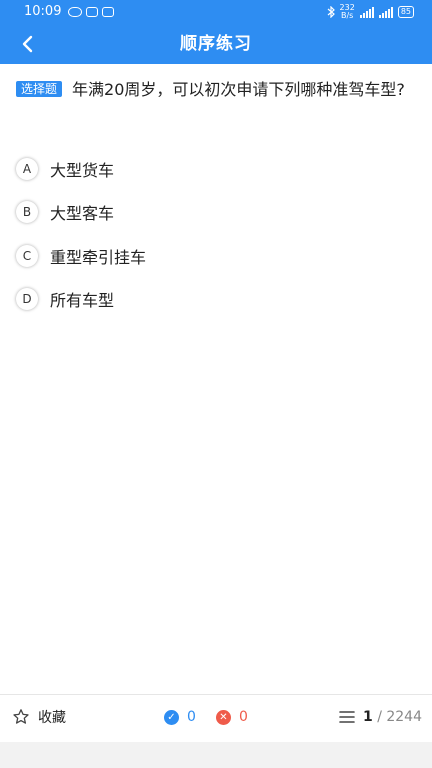  What do you see at coordinates (171, 717) in the screenshot?
I see `check-circle-icon: ✓` at bounding box center [171, 717].